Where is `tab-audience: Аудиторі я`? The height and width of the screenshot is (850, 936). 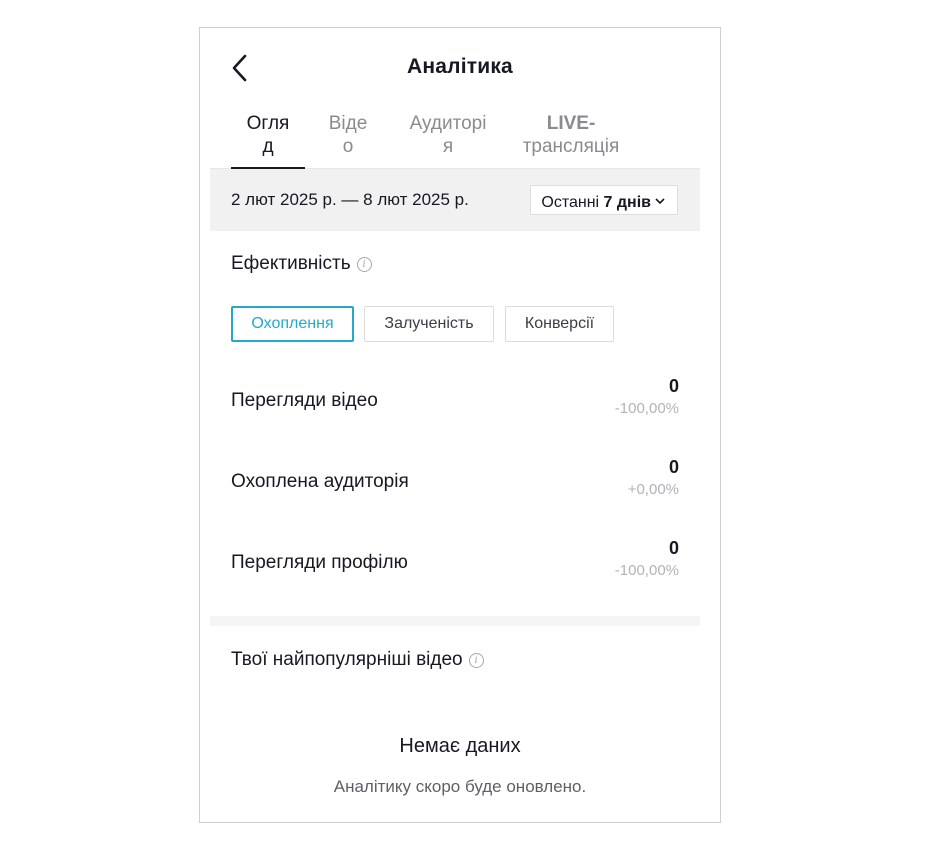
tab-audience: Аудиторі я is located at coordinates (448, 135).